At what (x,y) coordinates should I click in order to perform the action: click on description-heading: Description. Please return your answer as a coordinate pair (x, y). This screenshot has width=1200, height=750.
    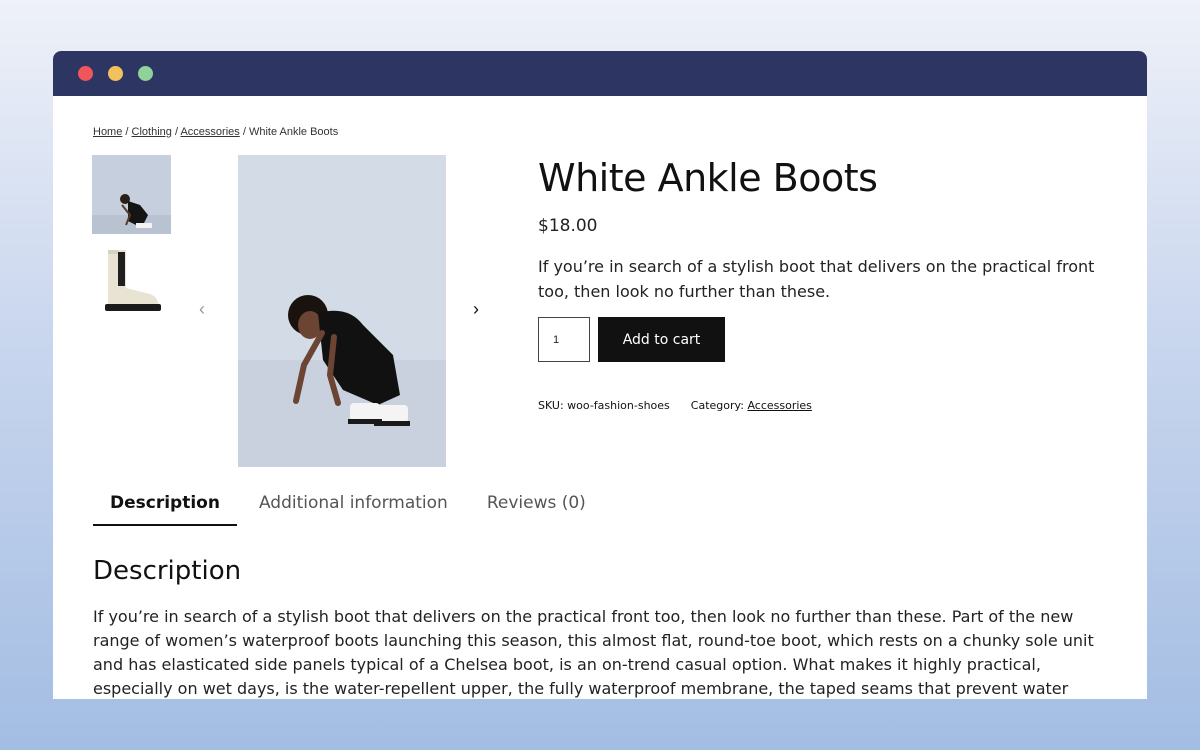
    Looking at the image, I should click on (167, 571).